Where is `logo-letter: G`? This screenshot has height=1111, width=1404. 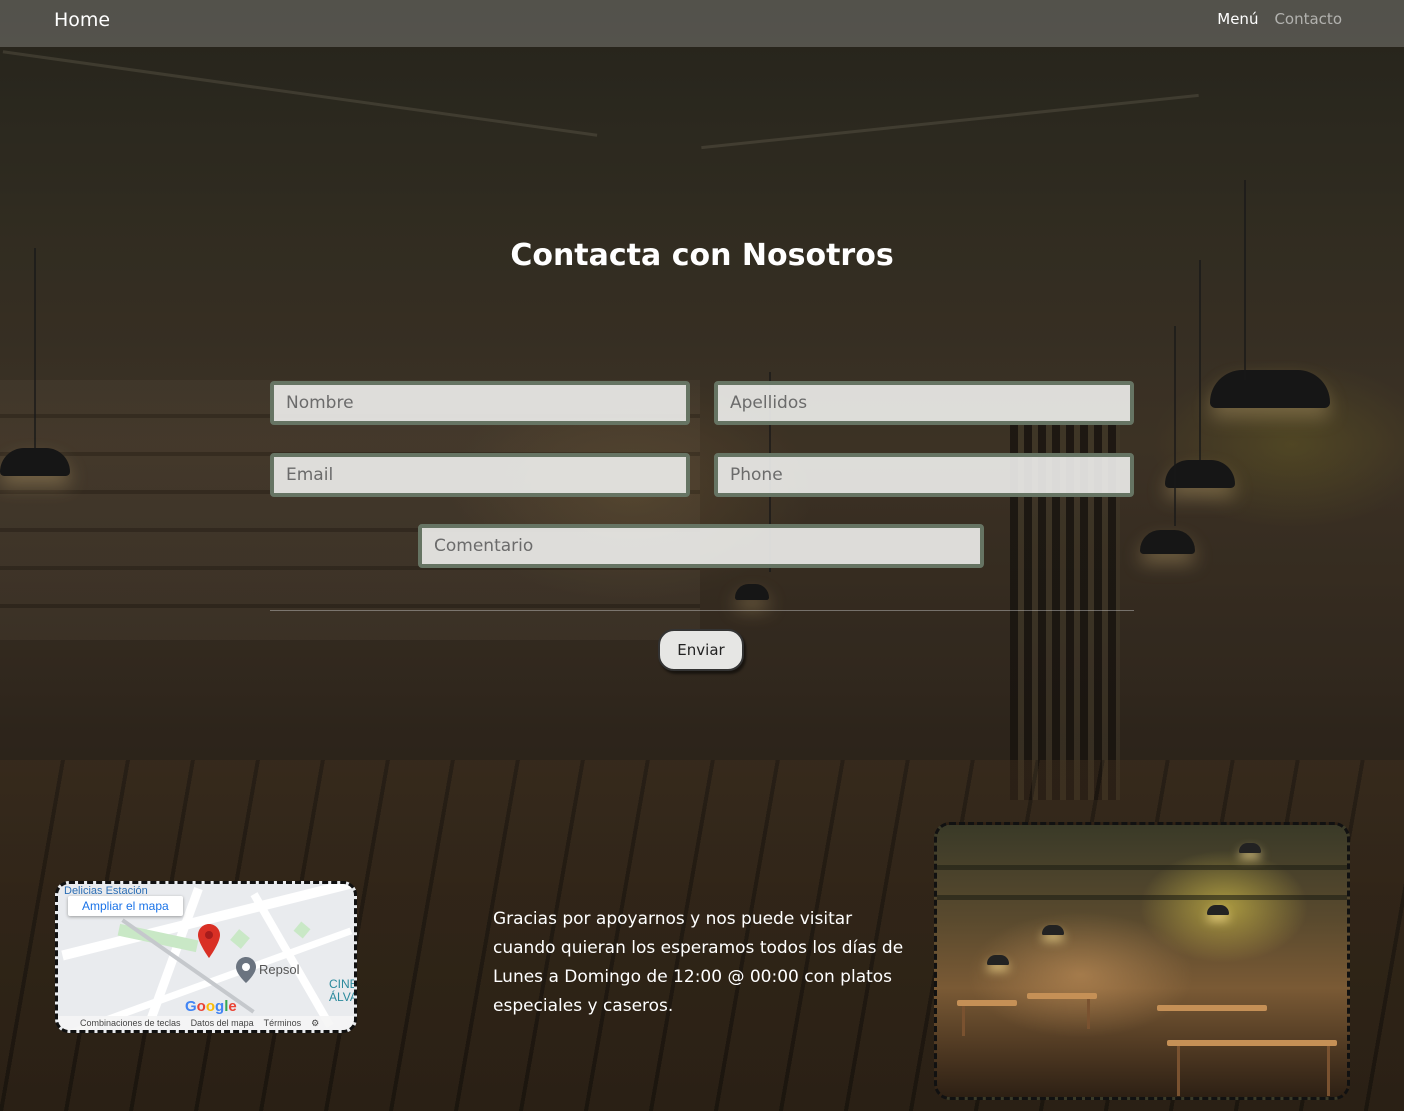
logo-letter: G is located at coordinates (191, 1006).